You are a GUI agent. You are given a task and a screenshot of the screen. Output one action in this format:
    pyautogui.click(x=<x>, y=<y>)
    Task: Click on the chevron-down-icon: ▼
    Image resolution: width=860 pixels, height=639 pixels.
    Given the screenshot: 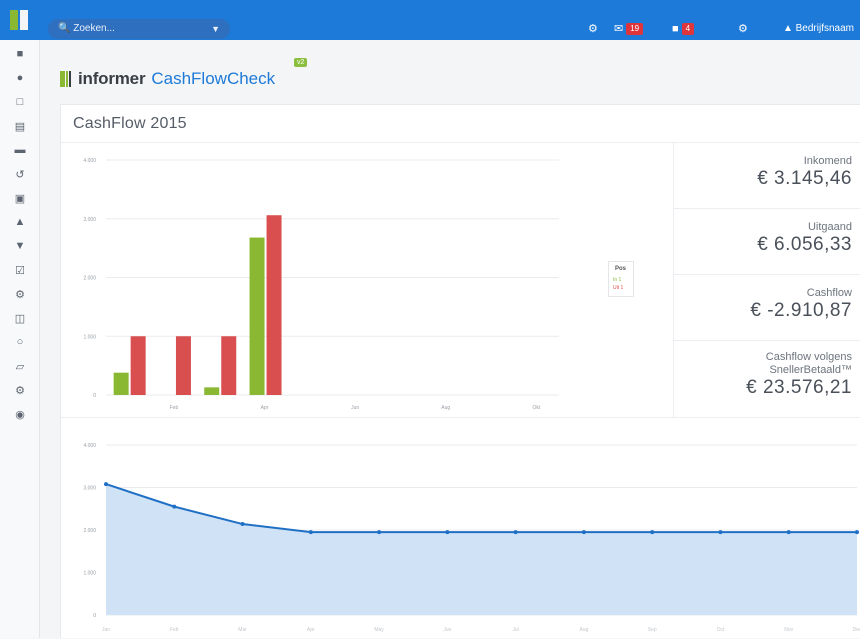 What is the action you would take?
    pyautogui.click(x=215, y=29)
    